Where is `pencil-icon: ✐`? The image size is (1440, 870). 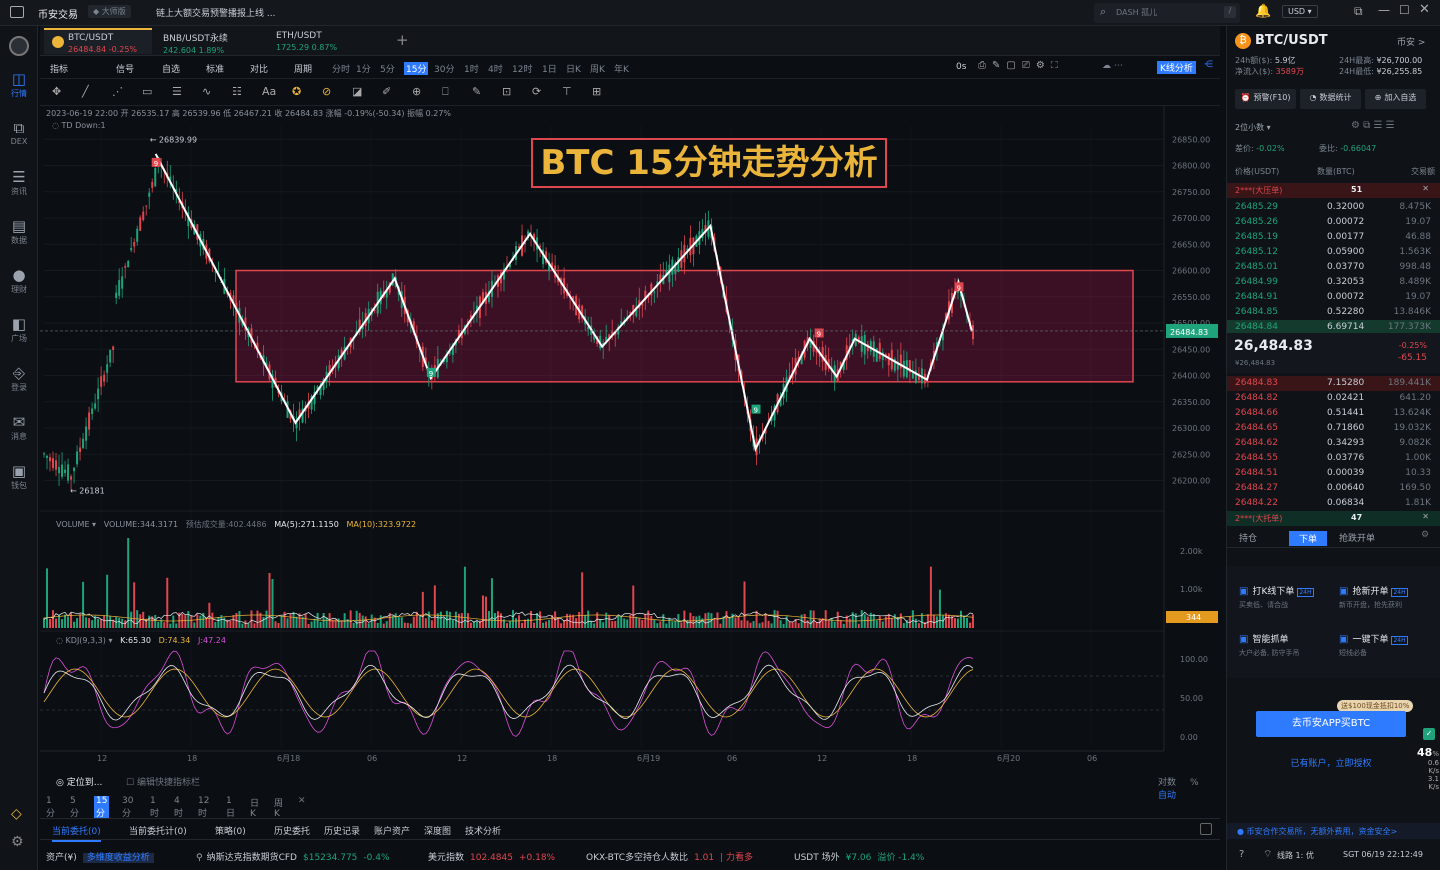
pencil-icon: ✐ is located at coordinates (386, 91).